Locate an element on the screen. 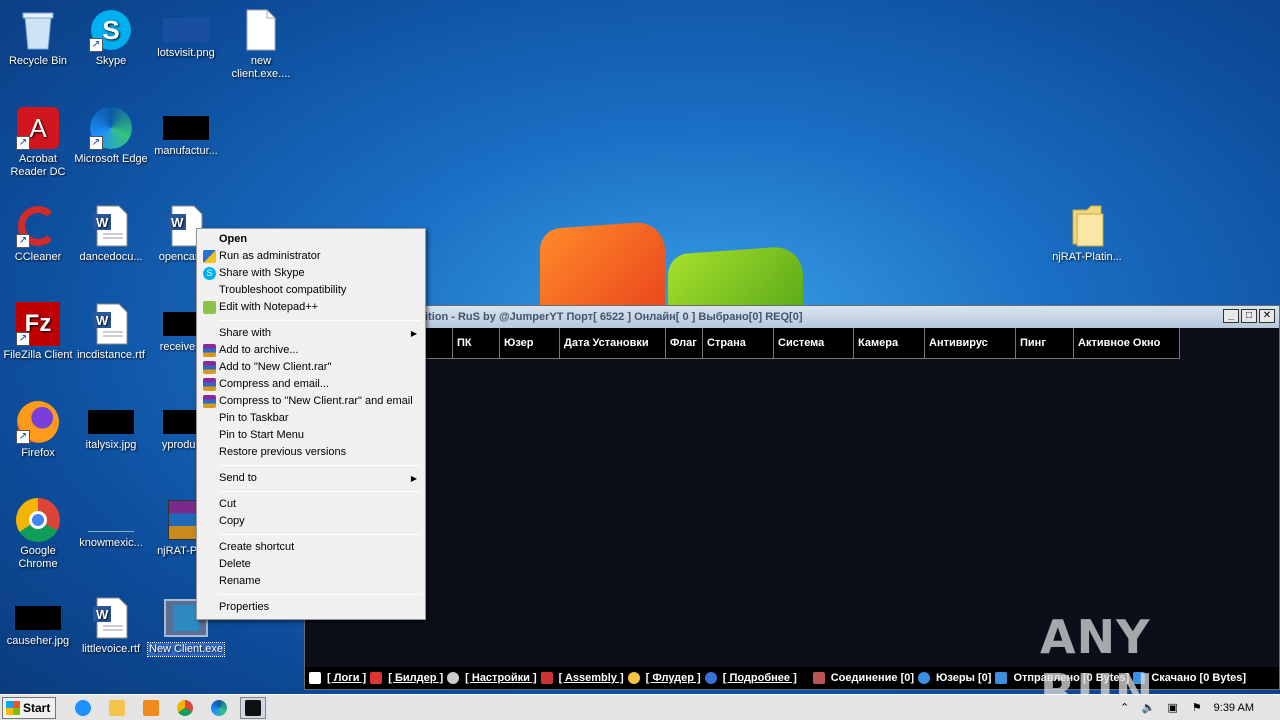  start-button: Start is located at coordinates (29, 707).